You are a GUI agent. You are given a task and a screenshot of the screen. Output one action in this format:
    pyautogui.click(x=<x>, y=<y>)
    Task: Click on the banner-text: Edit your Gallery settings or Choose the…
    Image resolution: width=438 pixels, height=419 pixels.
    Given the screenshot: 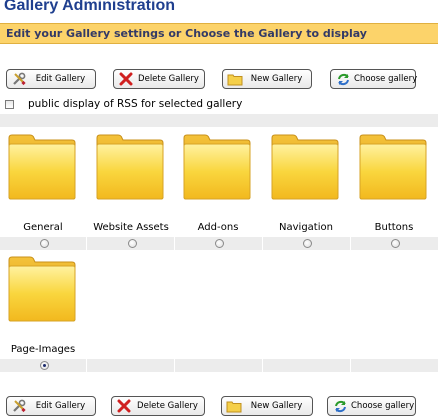 What is the action you would take?
    pyautogui.click(x=186, y=33)
    